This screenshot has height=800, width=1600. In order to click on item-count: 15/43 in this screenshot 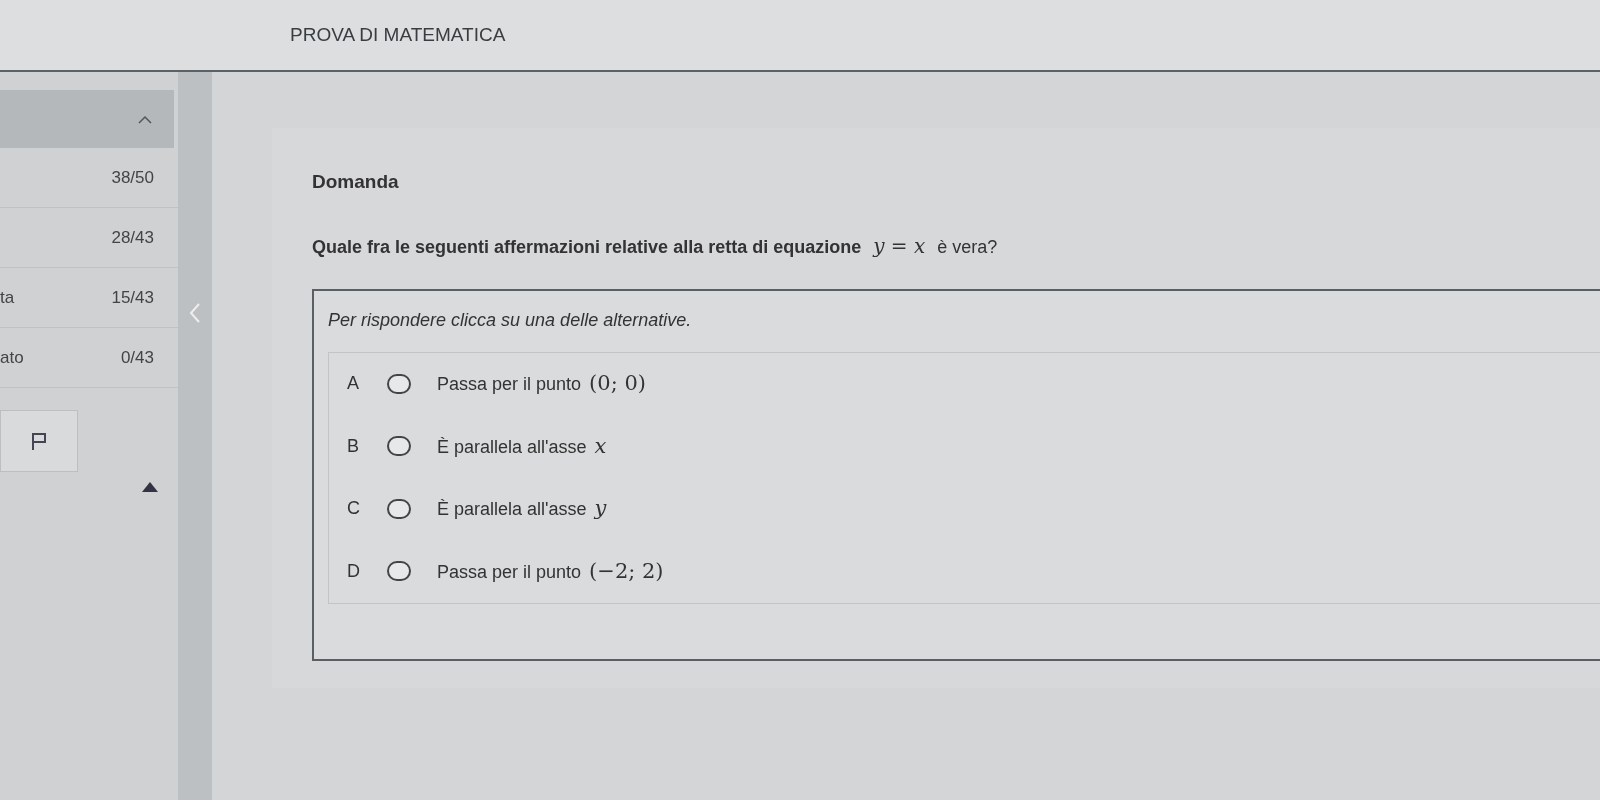, I will do `click(132, 297)`.